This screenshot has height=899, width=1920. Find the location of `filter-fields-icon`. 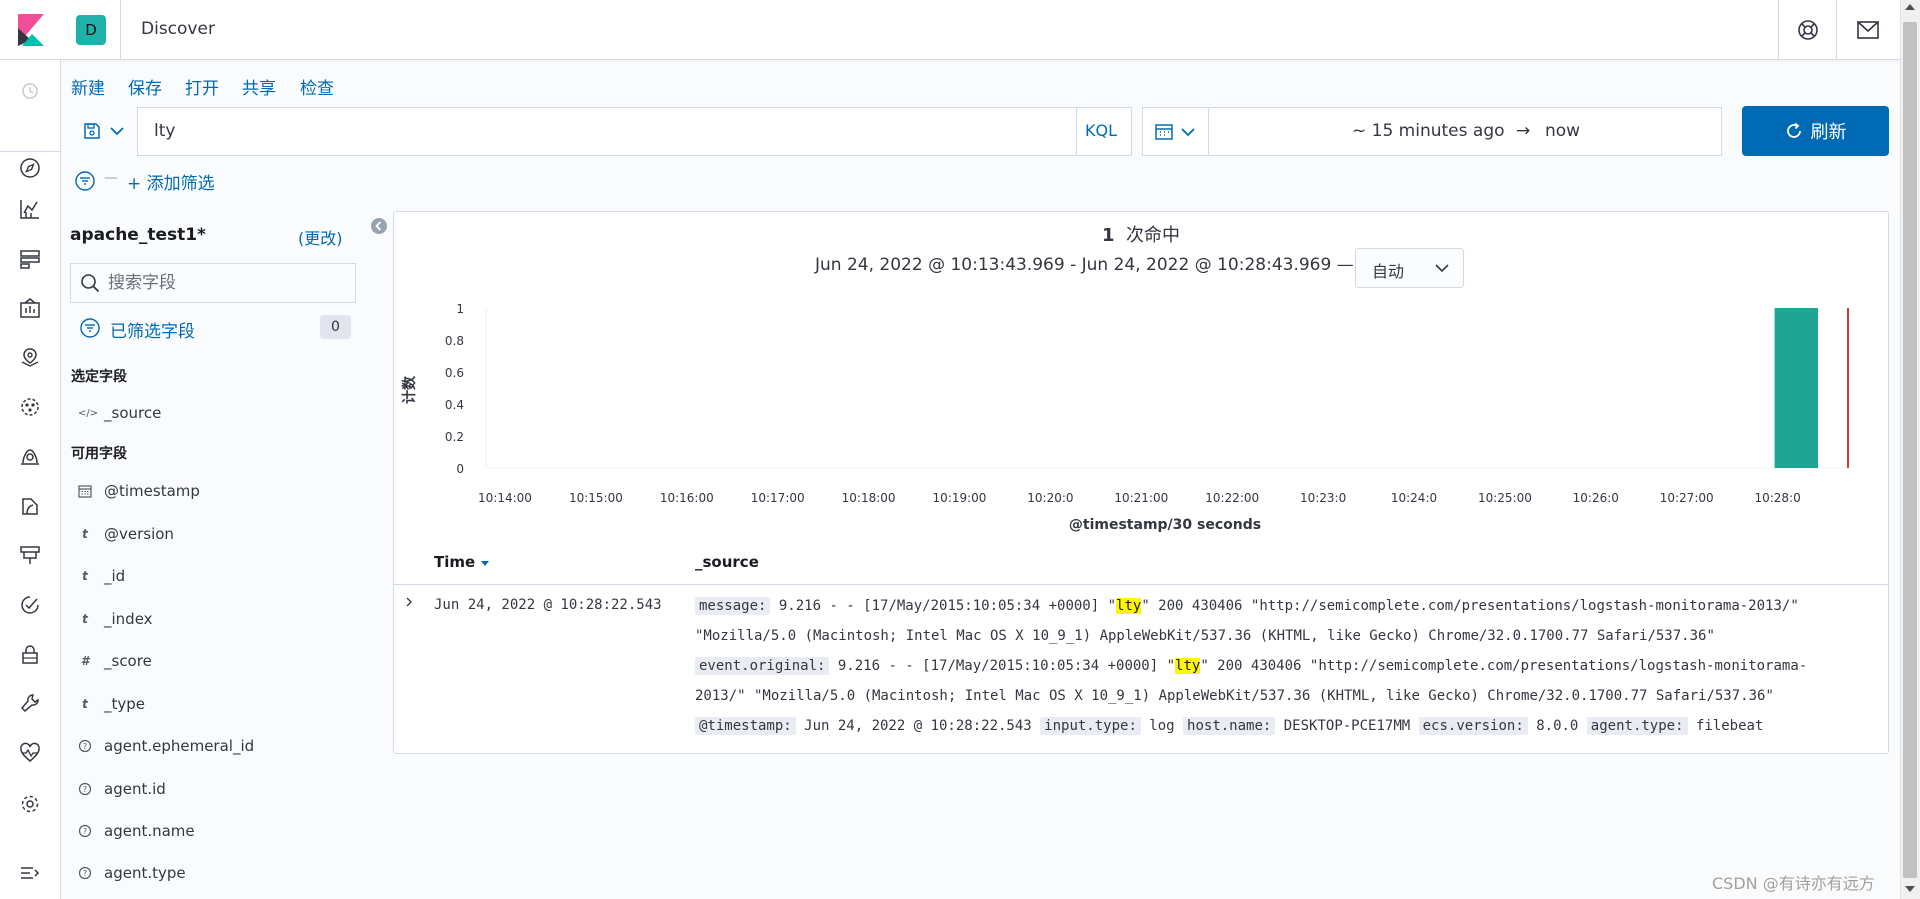

filter-fields-icon is located at coordinates (90, 328).